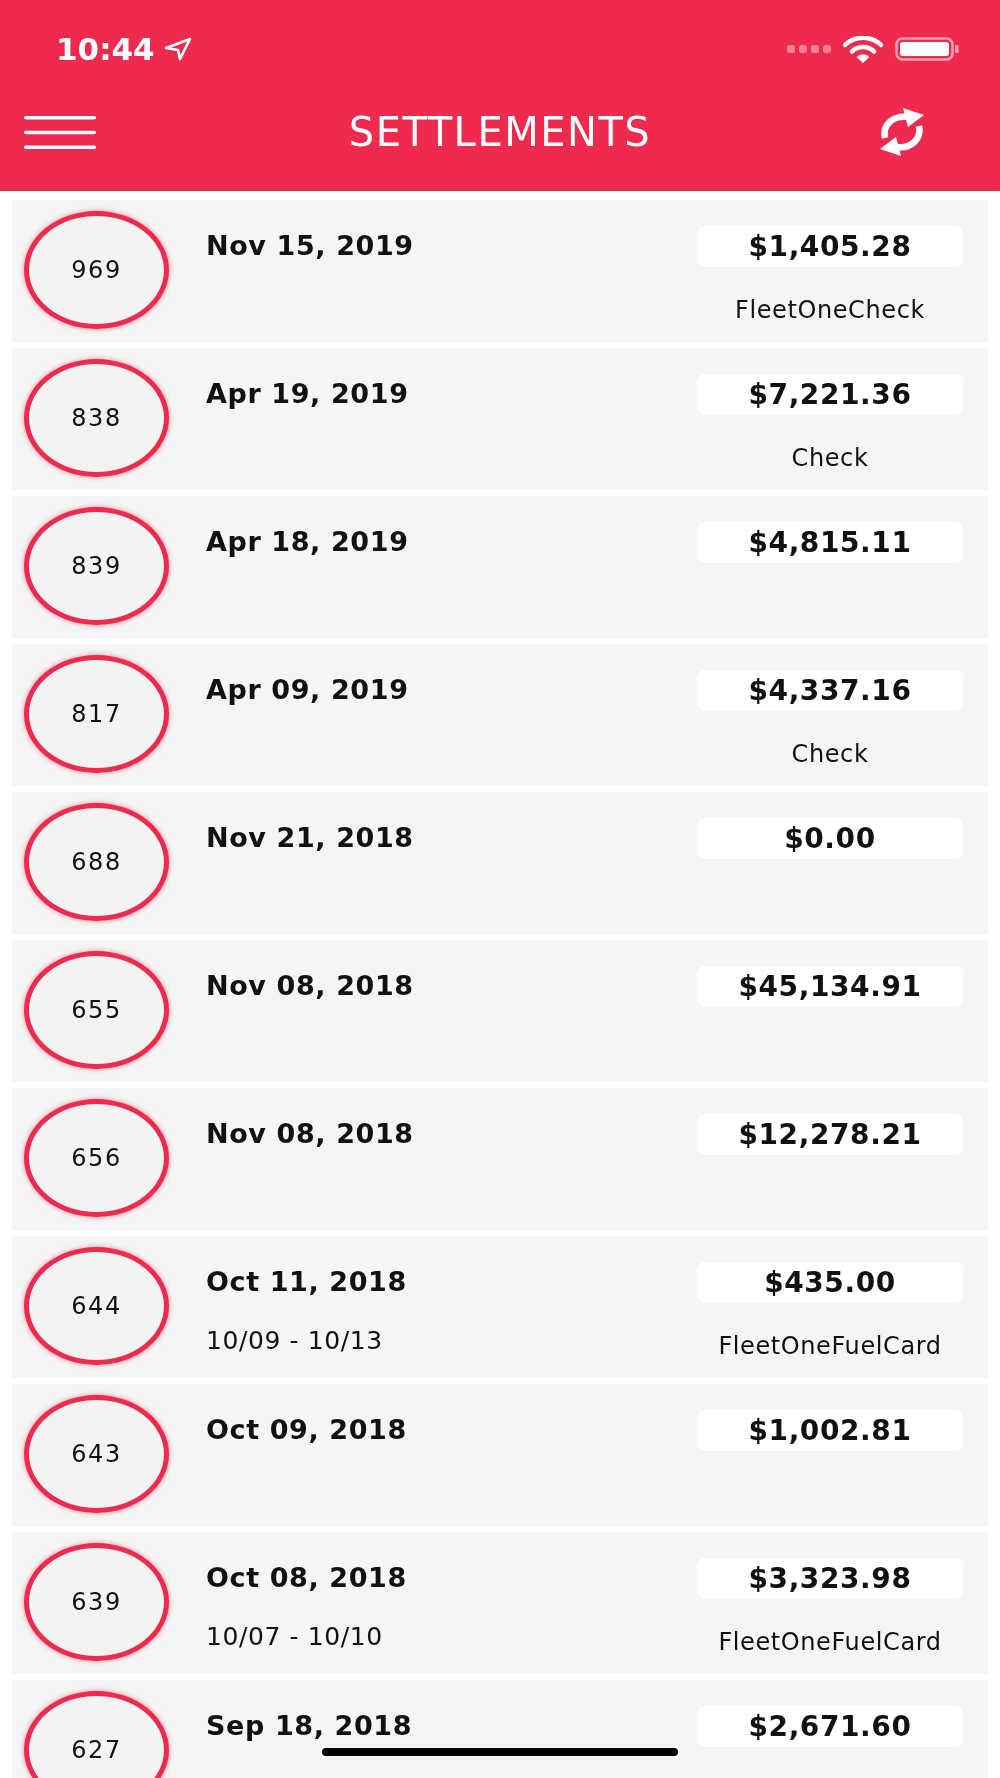 This screenshot has height=1778, width=1000. Describe the element at coordinates (96, 1306) in the screenshot. I see `settlement-number: 644` at that location.